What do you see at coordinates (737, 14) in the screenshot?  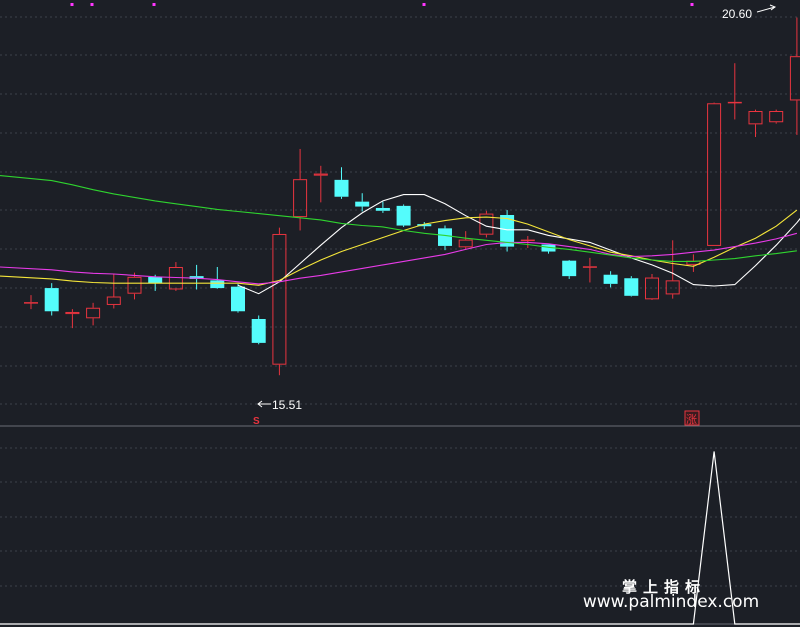 I see `high-label: 20.60` at bounding box center [737, 14].